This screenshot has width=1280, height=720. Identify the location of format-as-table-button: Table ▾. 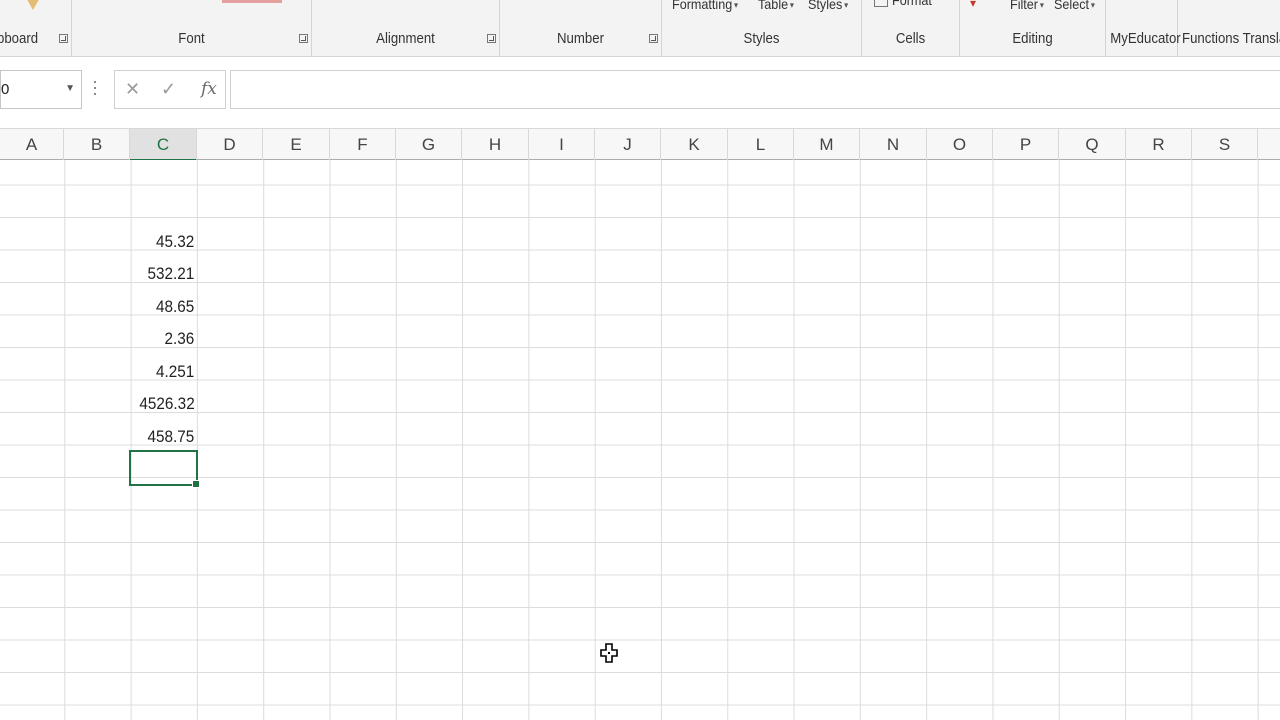
(776, 6).